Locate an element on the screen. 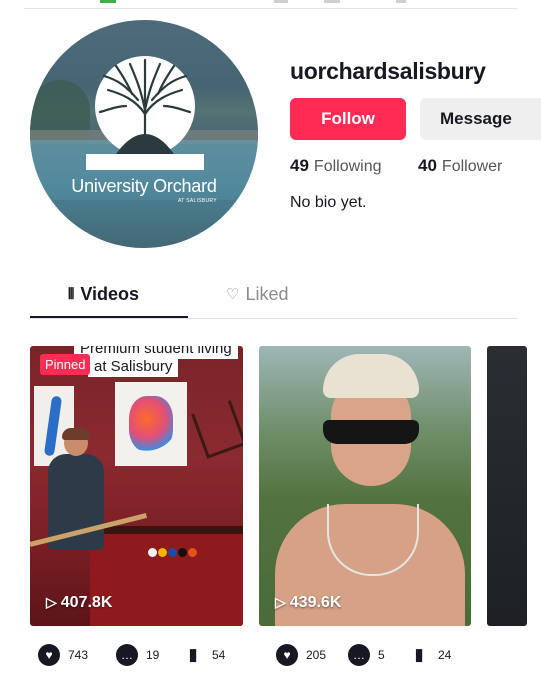  video-2-engagement: ♥ 205 … 5 ▮ 24 is located at coordinates (381, 657).